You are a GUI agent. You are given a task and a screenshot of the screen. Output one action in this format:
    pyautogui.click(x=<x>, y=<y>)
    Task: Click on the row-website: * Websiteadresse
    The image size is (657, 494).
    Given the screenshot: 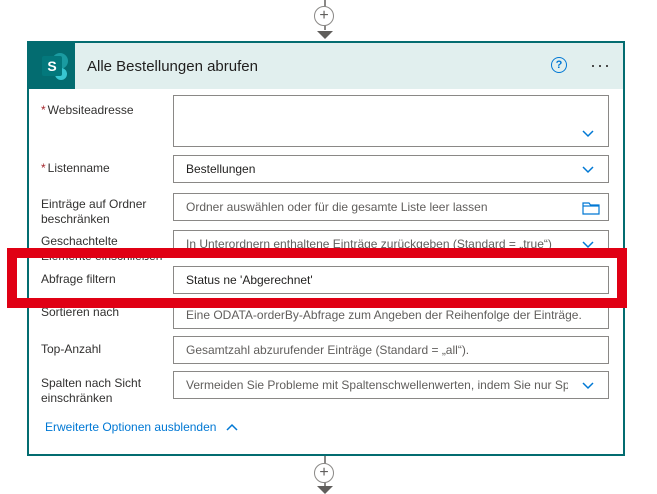 What is the action you would take?
    pyautogui.click(x=325, y=123)
    